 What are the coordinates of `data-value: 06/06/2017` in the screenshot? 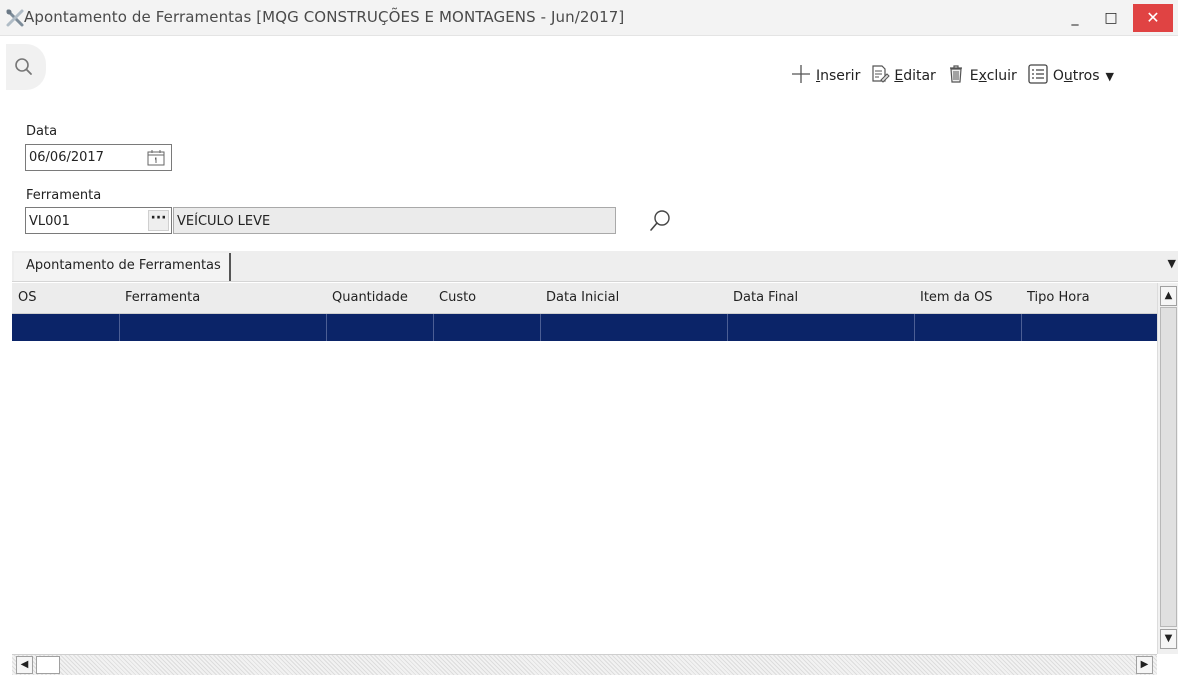 It's located at (66, 157).